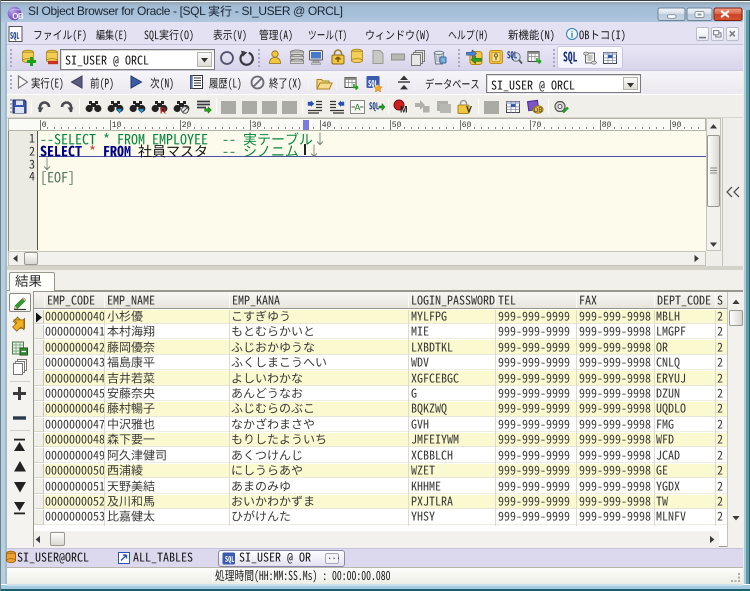  I want to click on svg-text: A, so click(357, 108).